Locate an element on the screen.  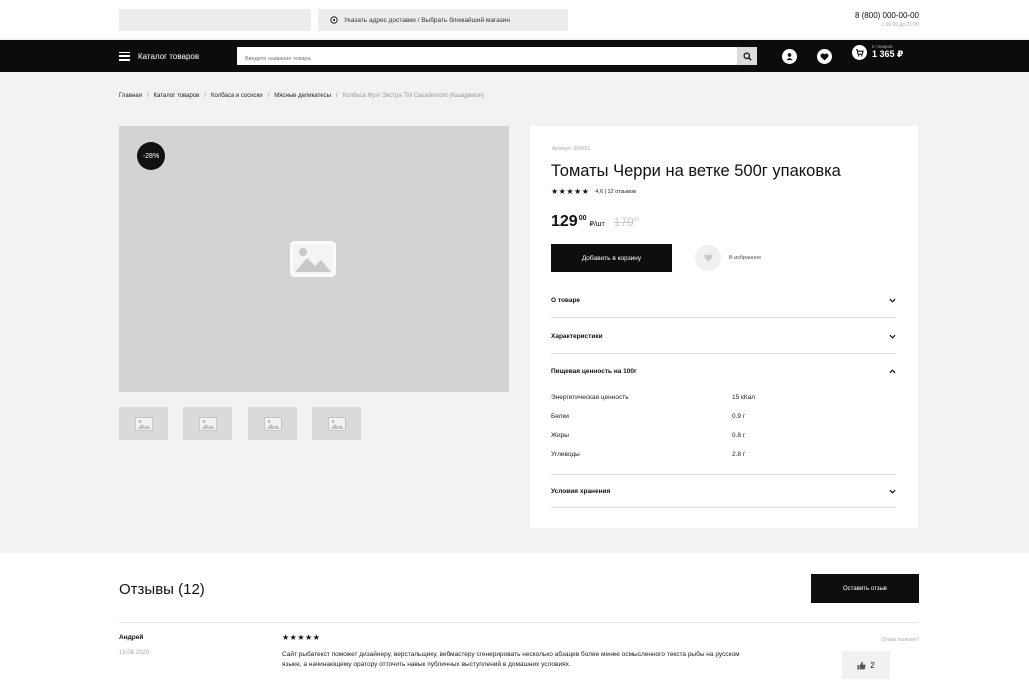
reviews-title: Отзывы (12) is located at coordinates (162, 589).